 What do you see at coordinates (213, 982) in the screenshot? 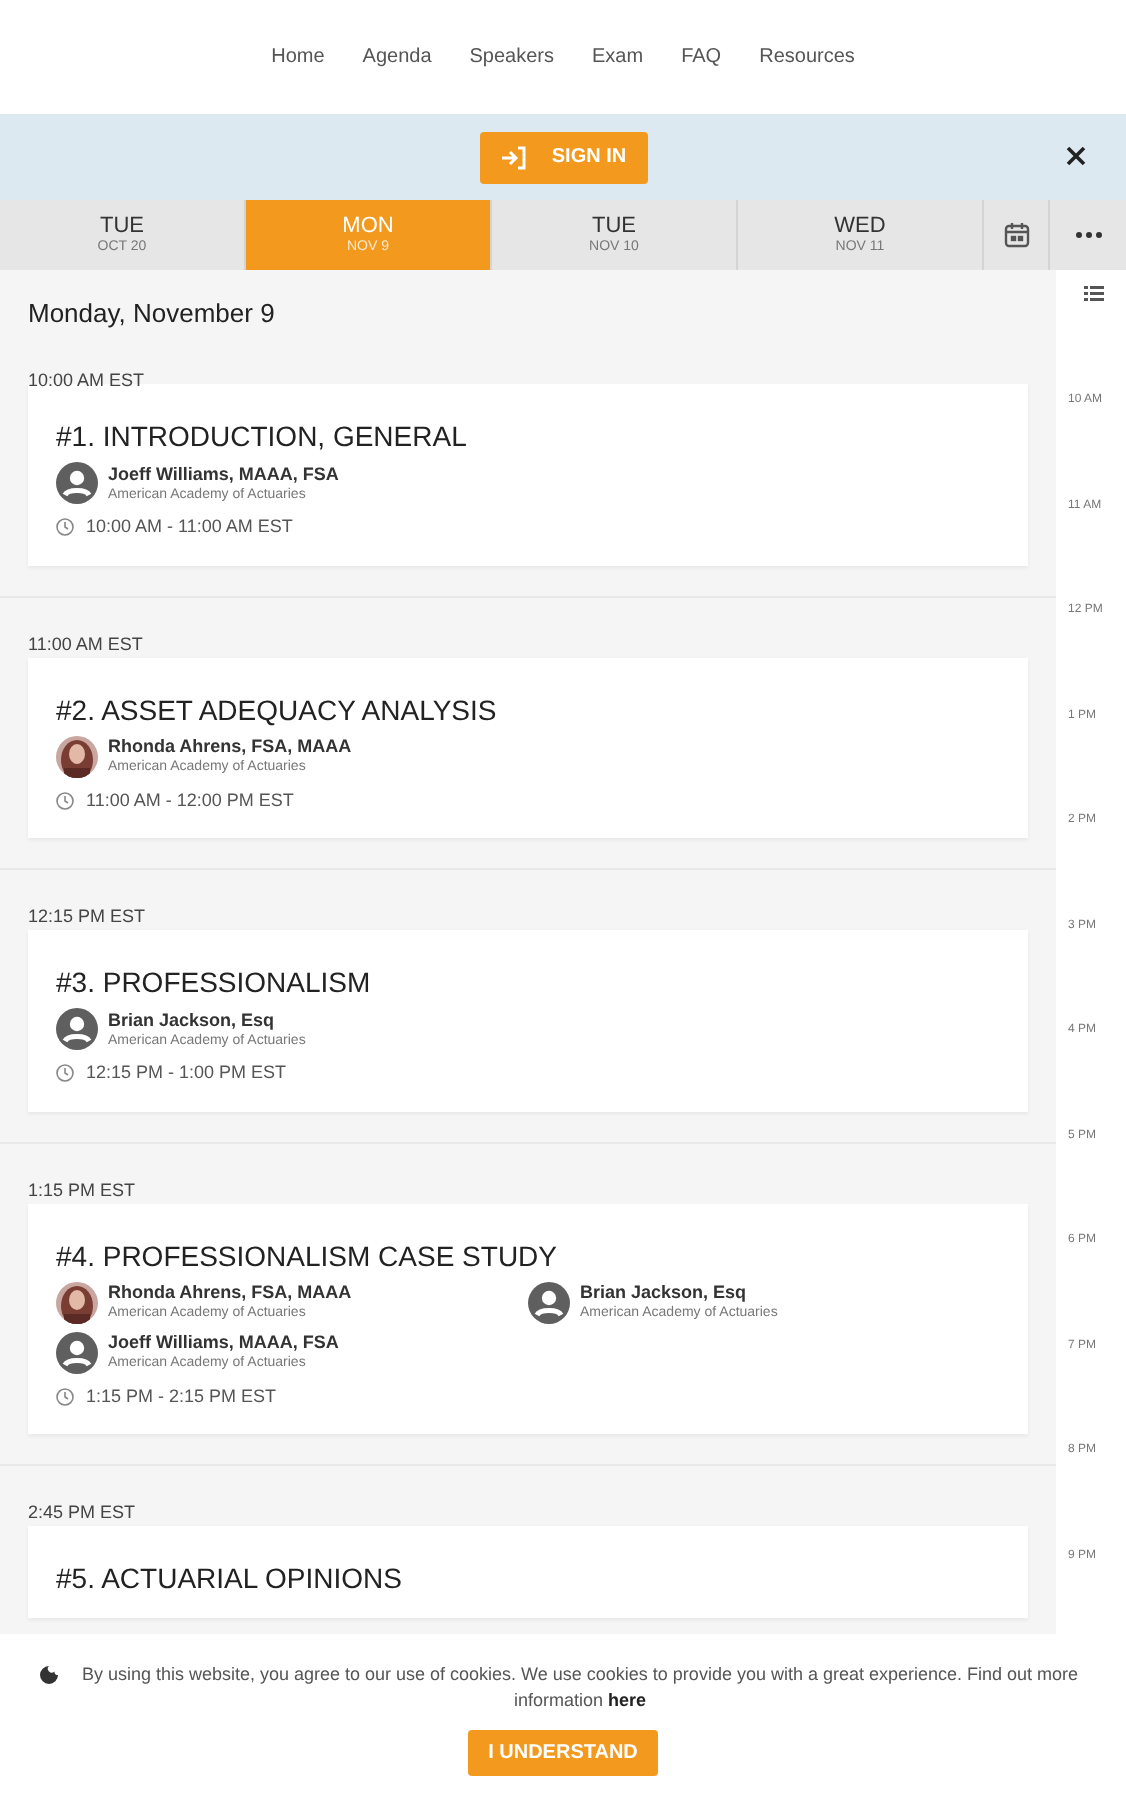
I see `session-title: #3. PROFESSIONALISM` at bounding box center [213, 982].